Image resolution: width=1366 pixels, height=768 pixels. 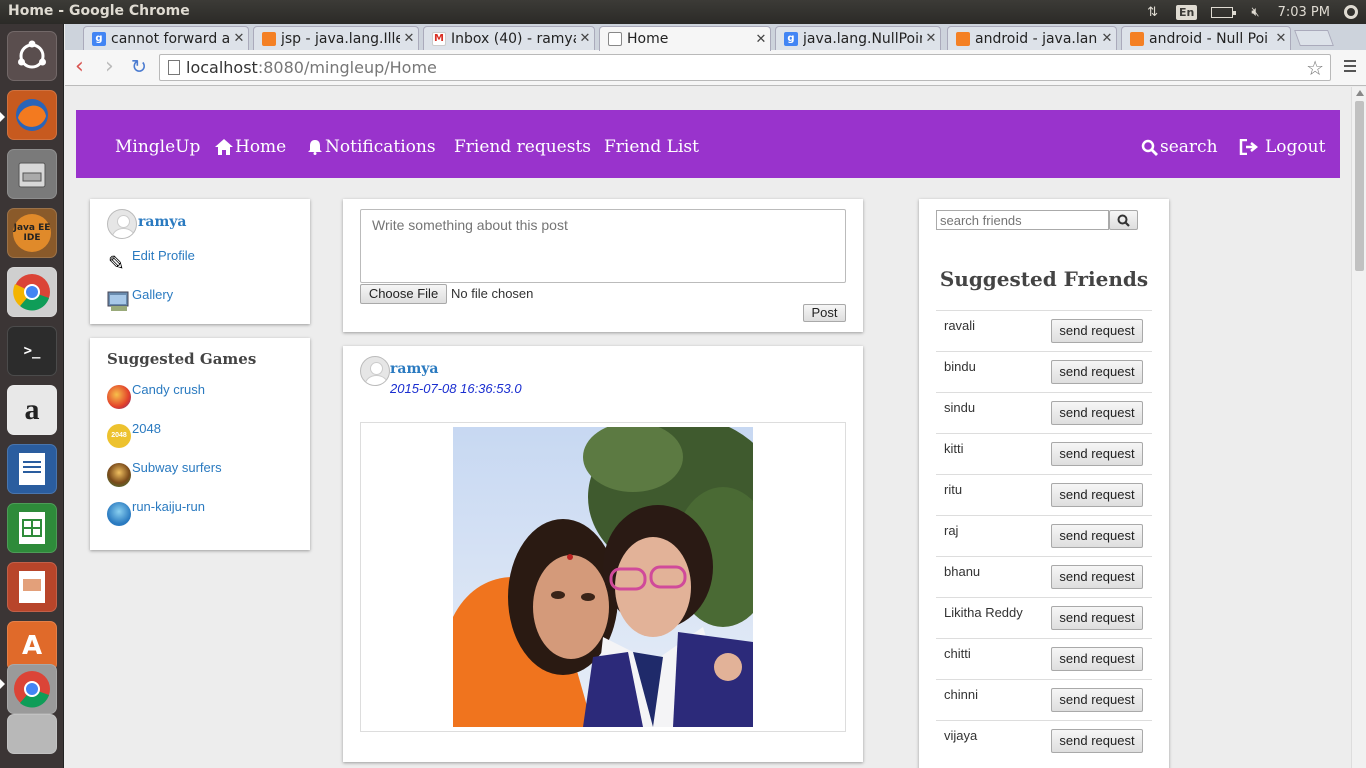 What do you see at coordinates (32, 56) in the screenshot?
I see `ubuntu-dash-icon` at bounding box center [32, 56].